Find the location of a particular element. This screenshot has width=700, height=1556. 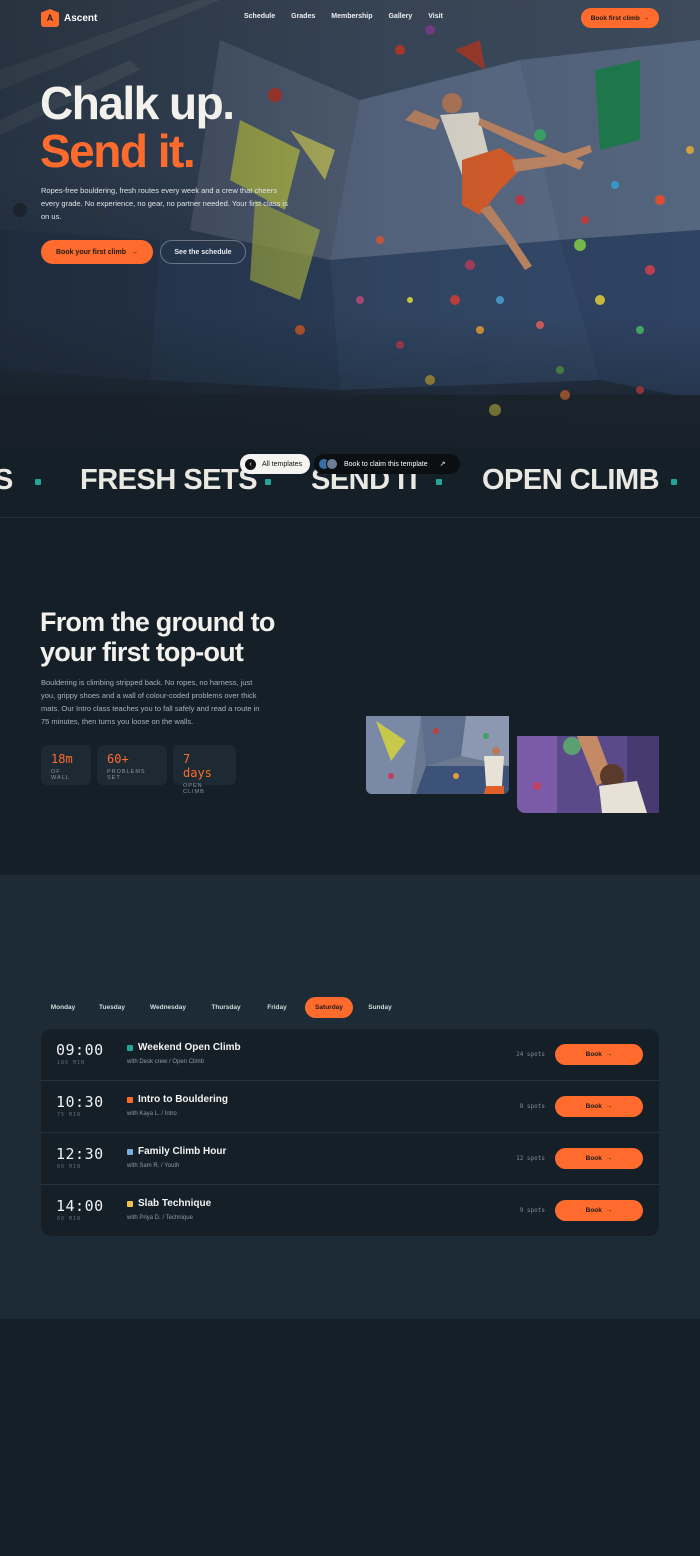

session-spots: 24 spots is located at coordinates (530, 1054).